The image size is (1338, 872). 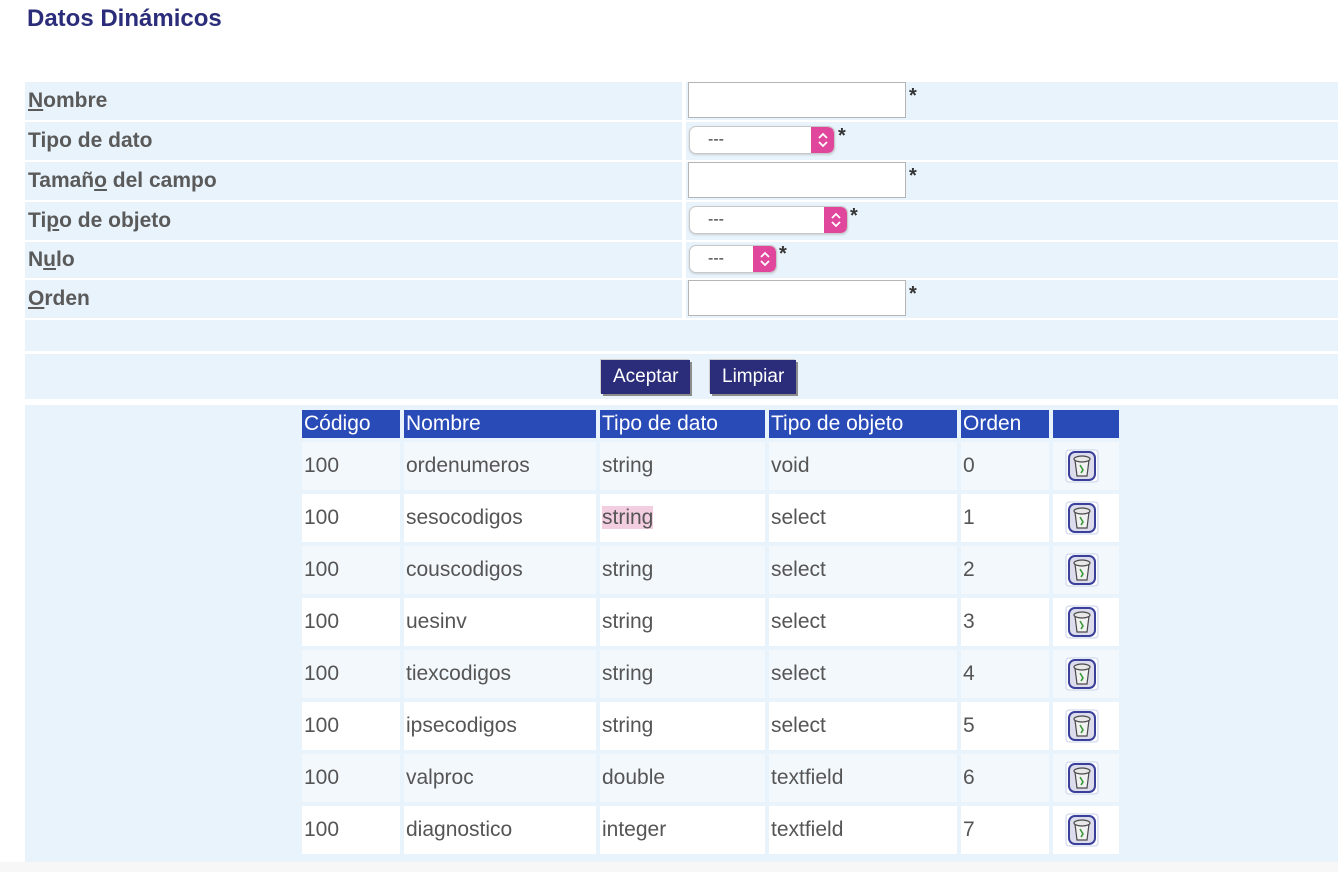 I want to click on orden-input, so click(x=797, y=298).